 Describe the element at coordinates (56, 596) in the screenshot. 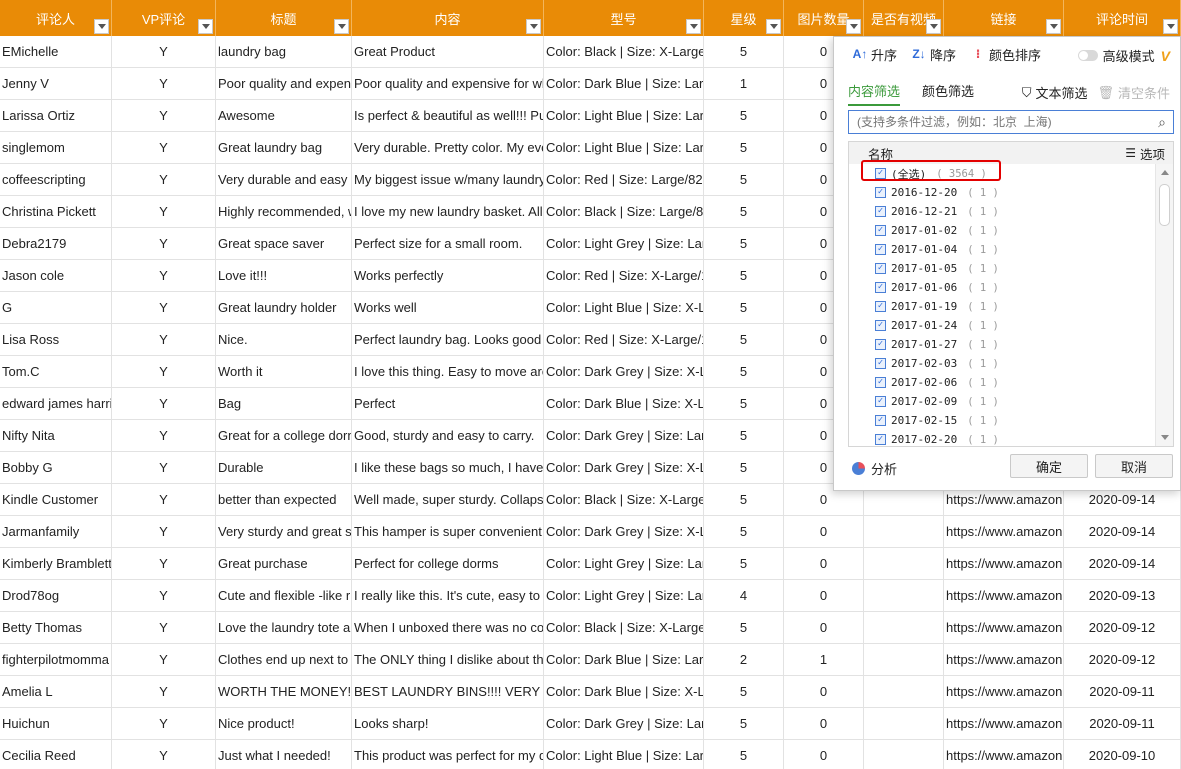

I see `cell-reviewer: Drod78og` at that location.